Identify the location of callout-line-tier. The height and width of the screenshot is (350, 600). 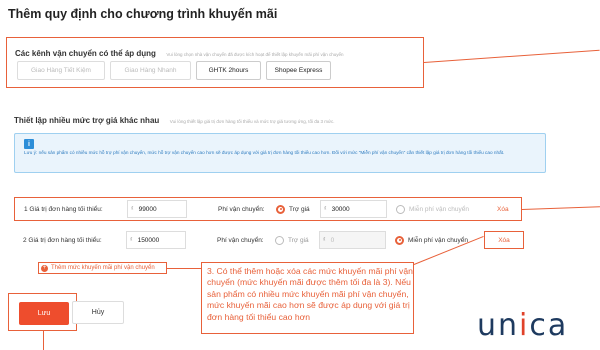
(560, 208).